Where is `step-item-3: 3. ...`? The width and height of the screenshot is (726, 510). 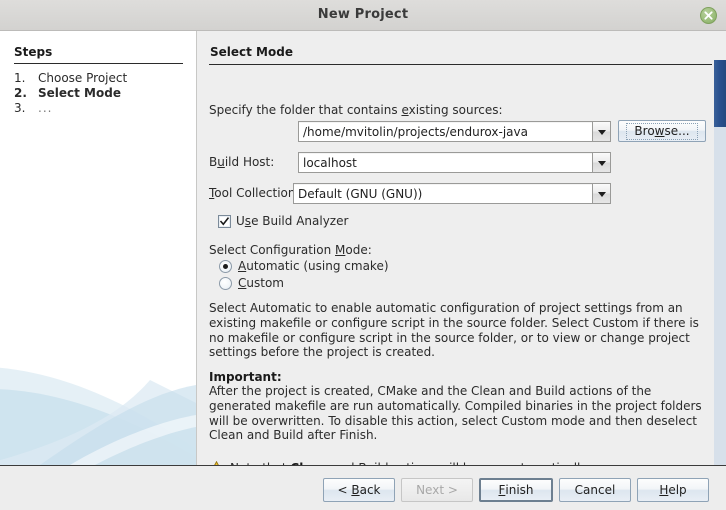 step-item-3: 3. ... is located at coordinates (101, 108).